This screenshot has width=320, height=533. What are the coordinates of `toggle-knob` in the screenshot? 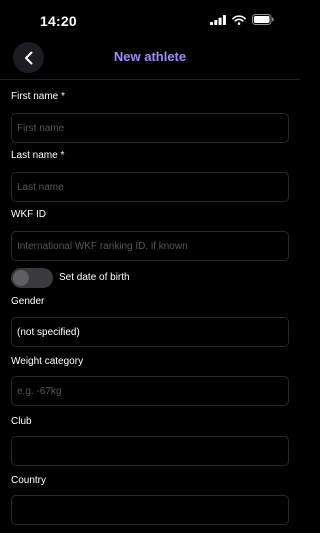 It's located at (21, 278).